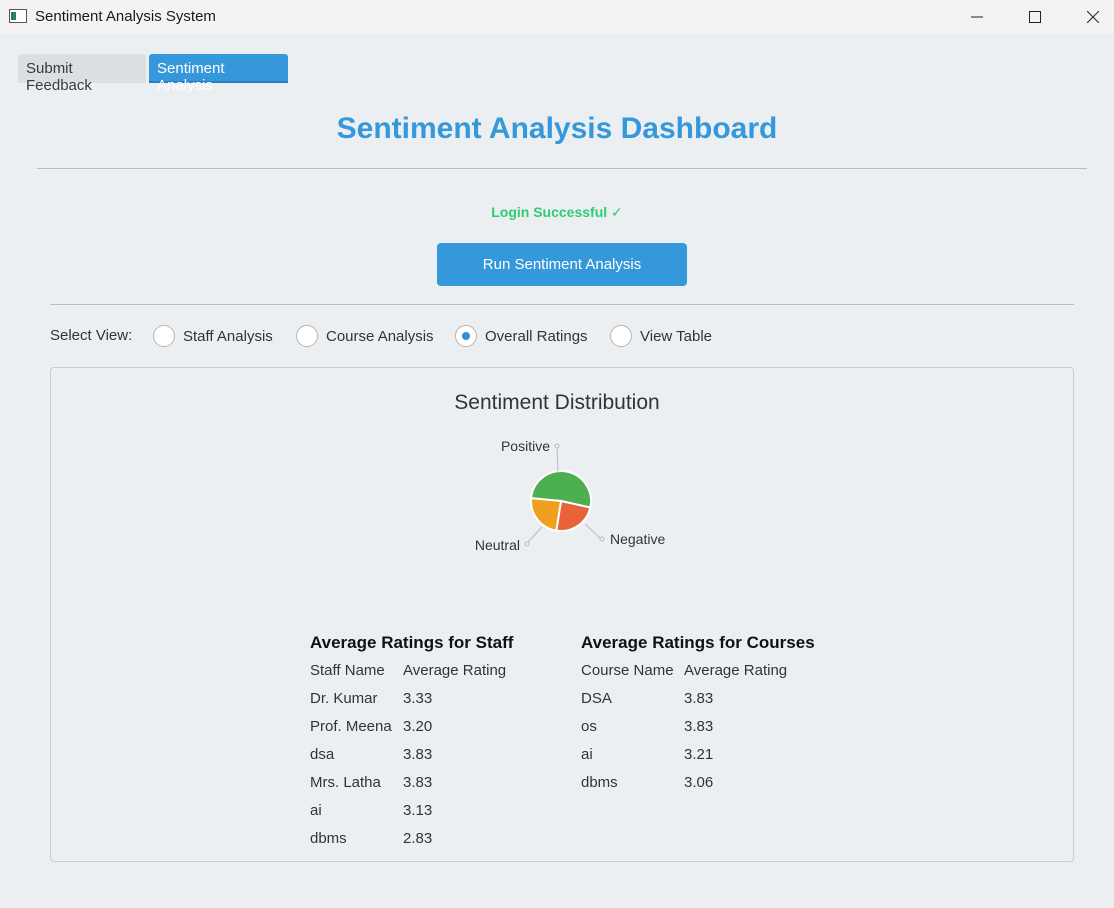  I want to click on rating-cell: 3.21, so click(699, 754).